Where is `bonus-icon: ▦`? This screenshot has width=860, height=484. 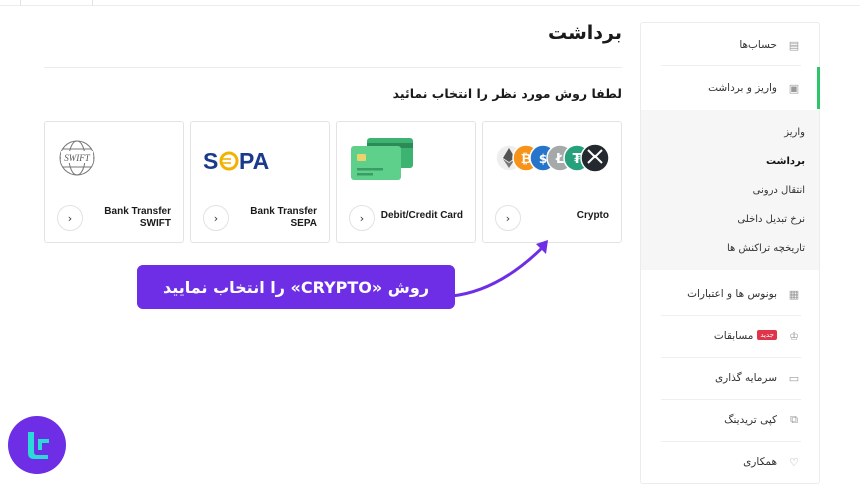 bonus-icon: ▦ is located at coordinates (794, 294).